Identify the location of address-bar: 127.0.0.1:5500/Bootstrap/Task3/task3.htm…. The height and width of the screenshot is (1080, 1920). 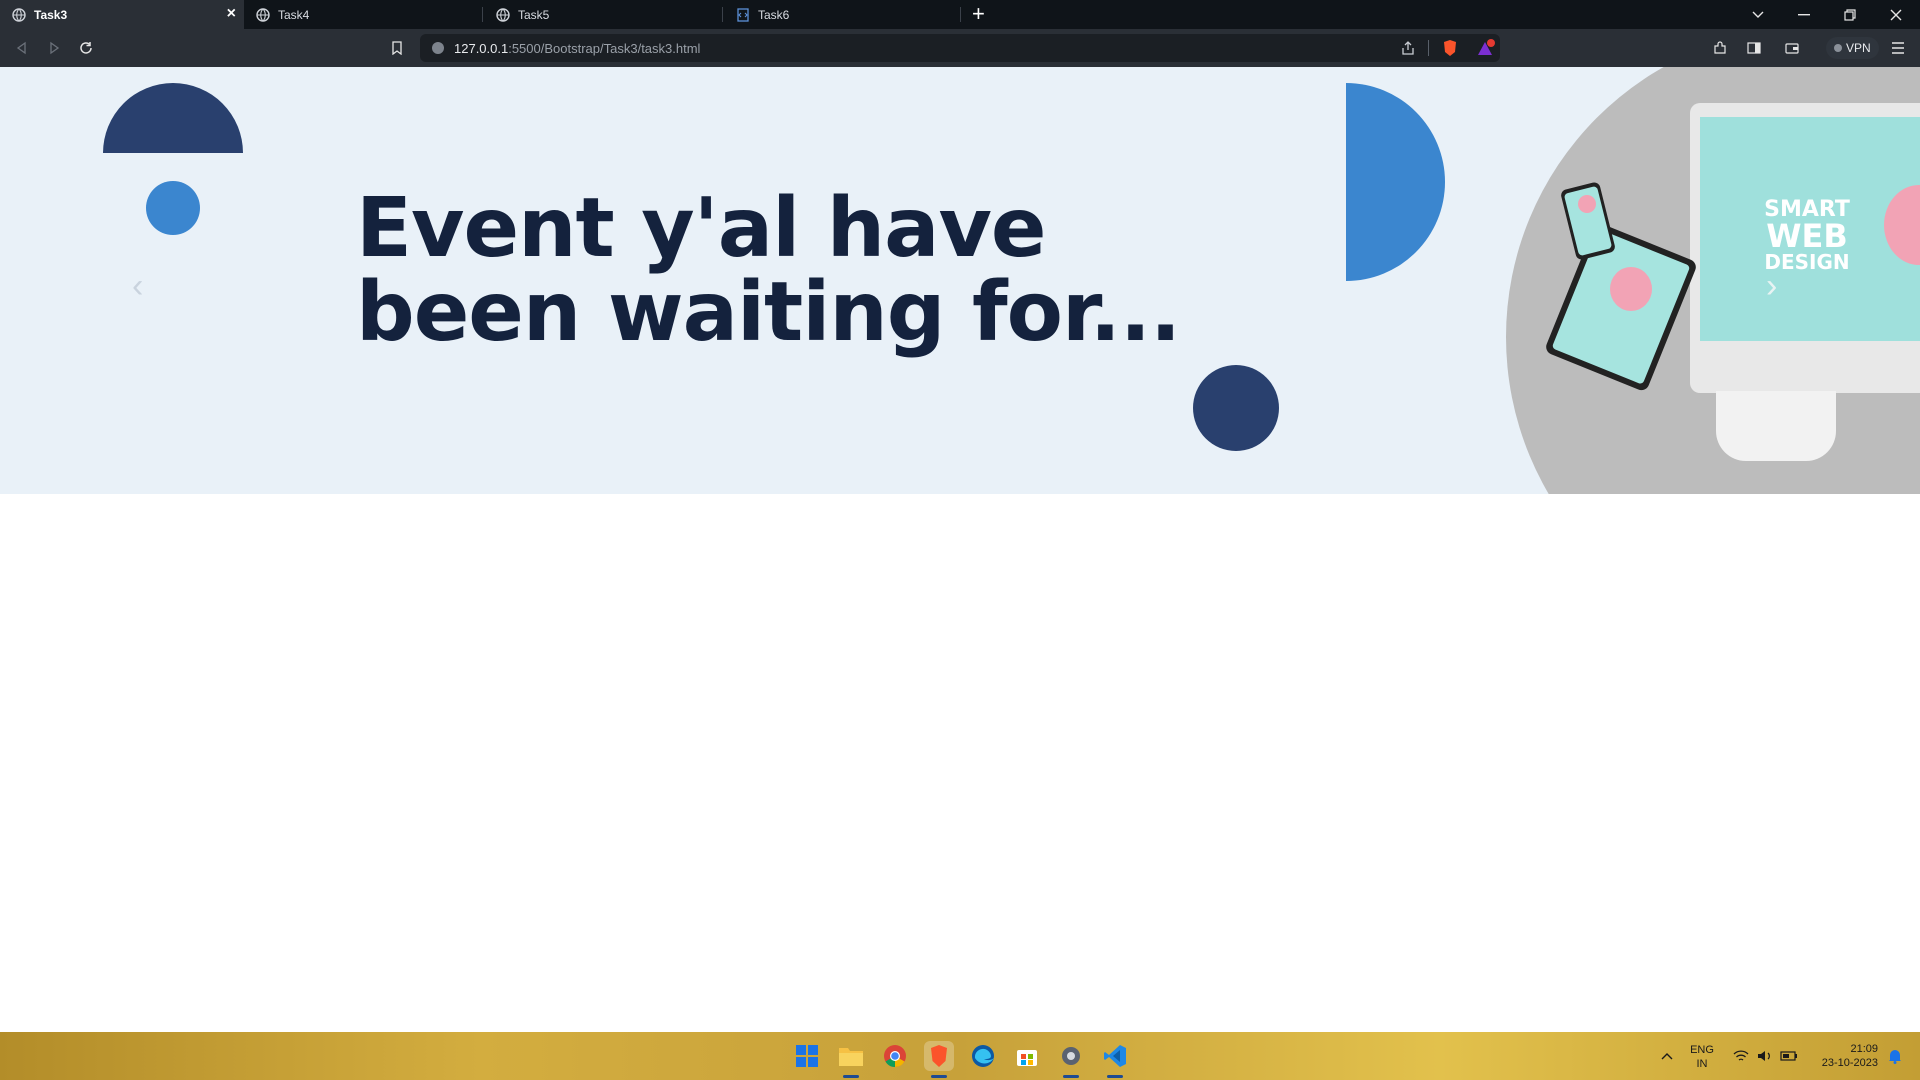
(960, 48).